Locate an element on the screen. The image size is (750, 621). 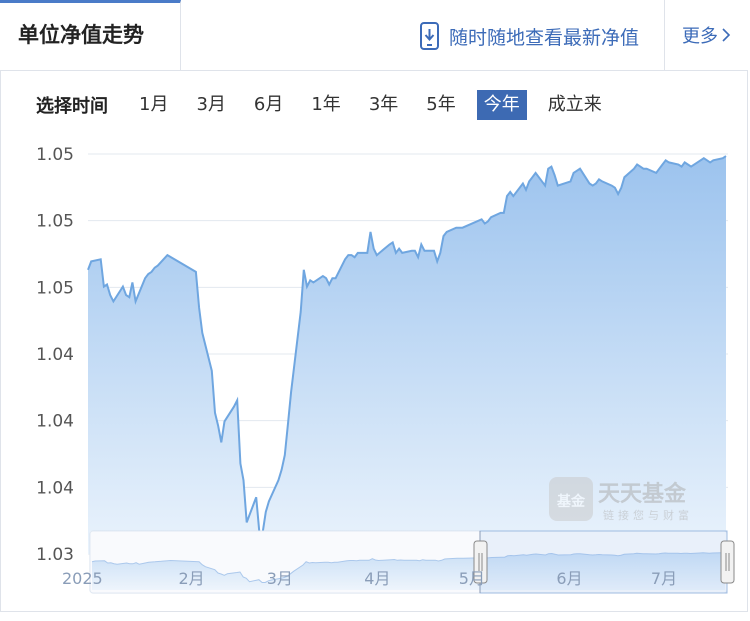
mobile-app-link: 随时随地查看最新净值 is located at coordinates (529, 36).